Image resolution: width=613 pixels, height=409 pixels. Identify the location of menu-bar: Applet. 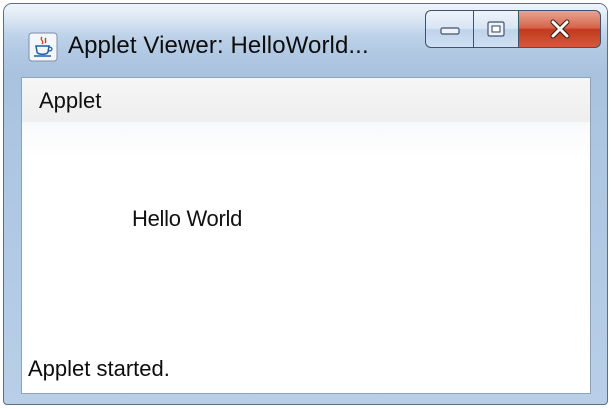
(306, 100).